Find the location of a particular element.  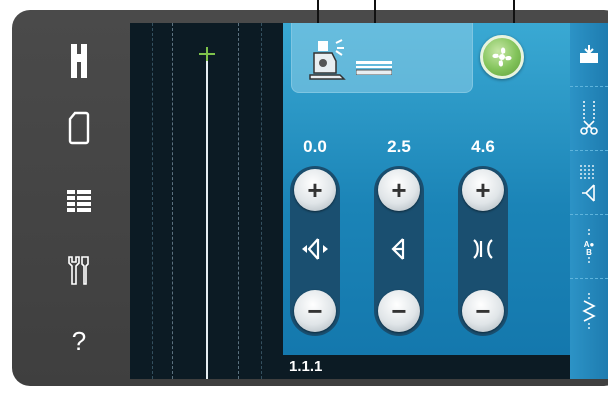

bobbin-button is located at coordinates (79, 128).